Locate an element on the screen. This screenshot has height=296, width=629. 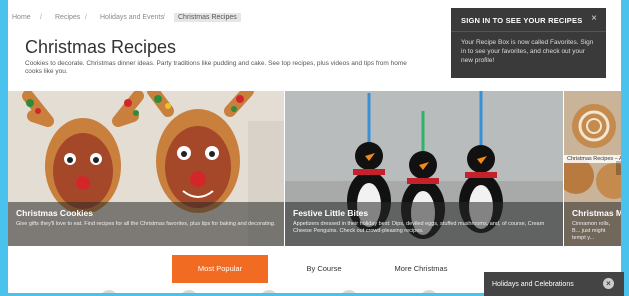
slide-title: Festive Little Bites is located at coordinates (424, 213).